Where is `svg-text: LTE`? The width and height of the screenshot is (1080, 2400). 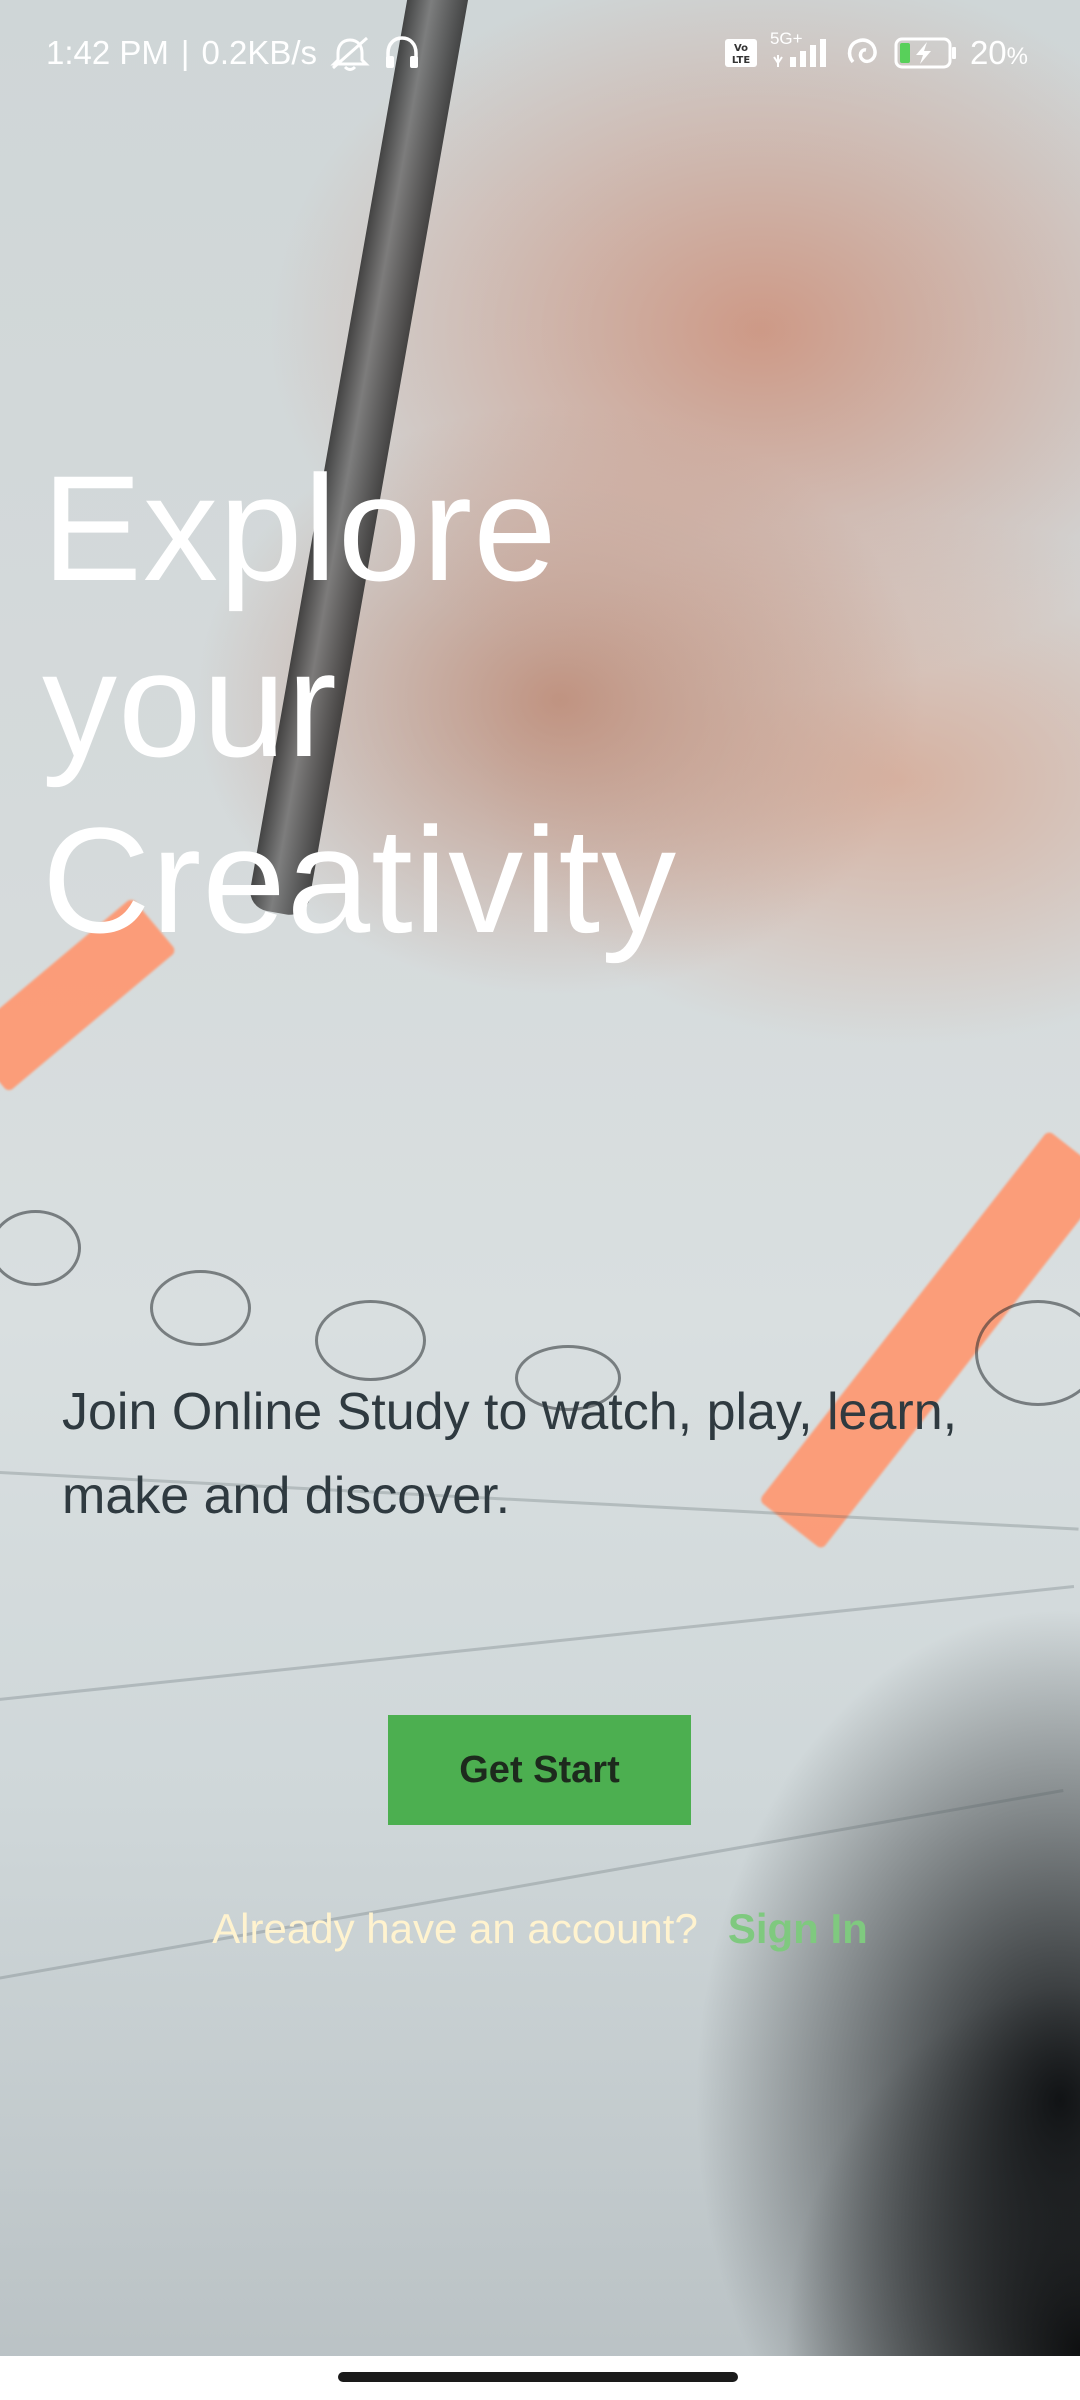 svg-text: LTE is located at coordinates (741, 60).